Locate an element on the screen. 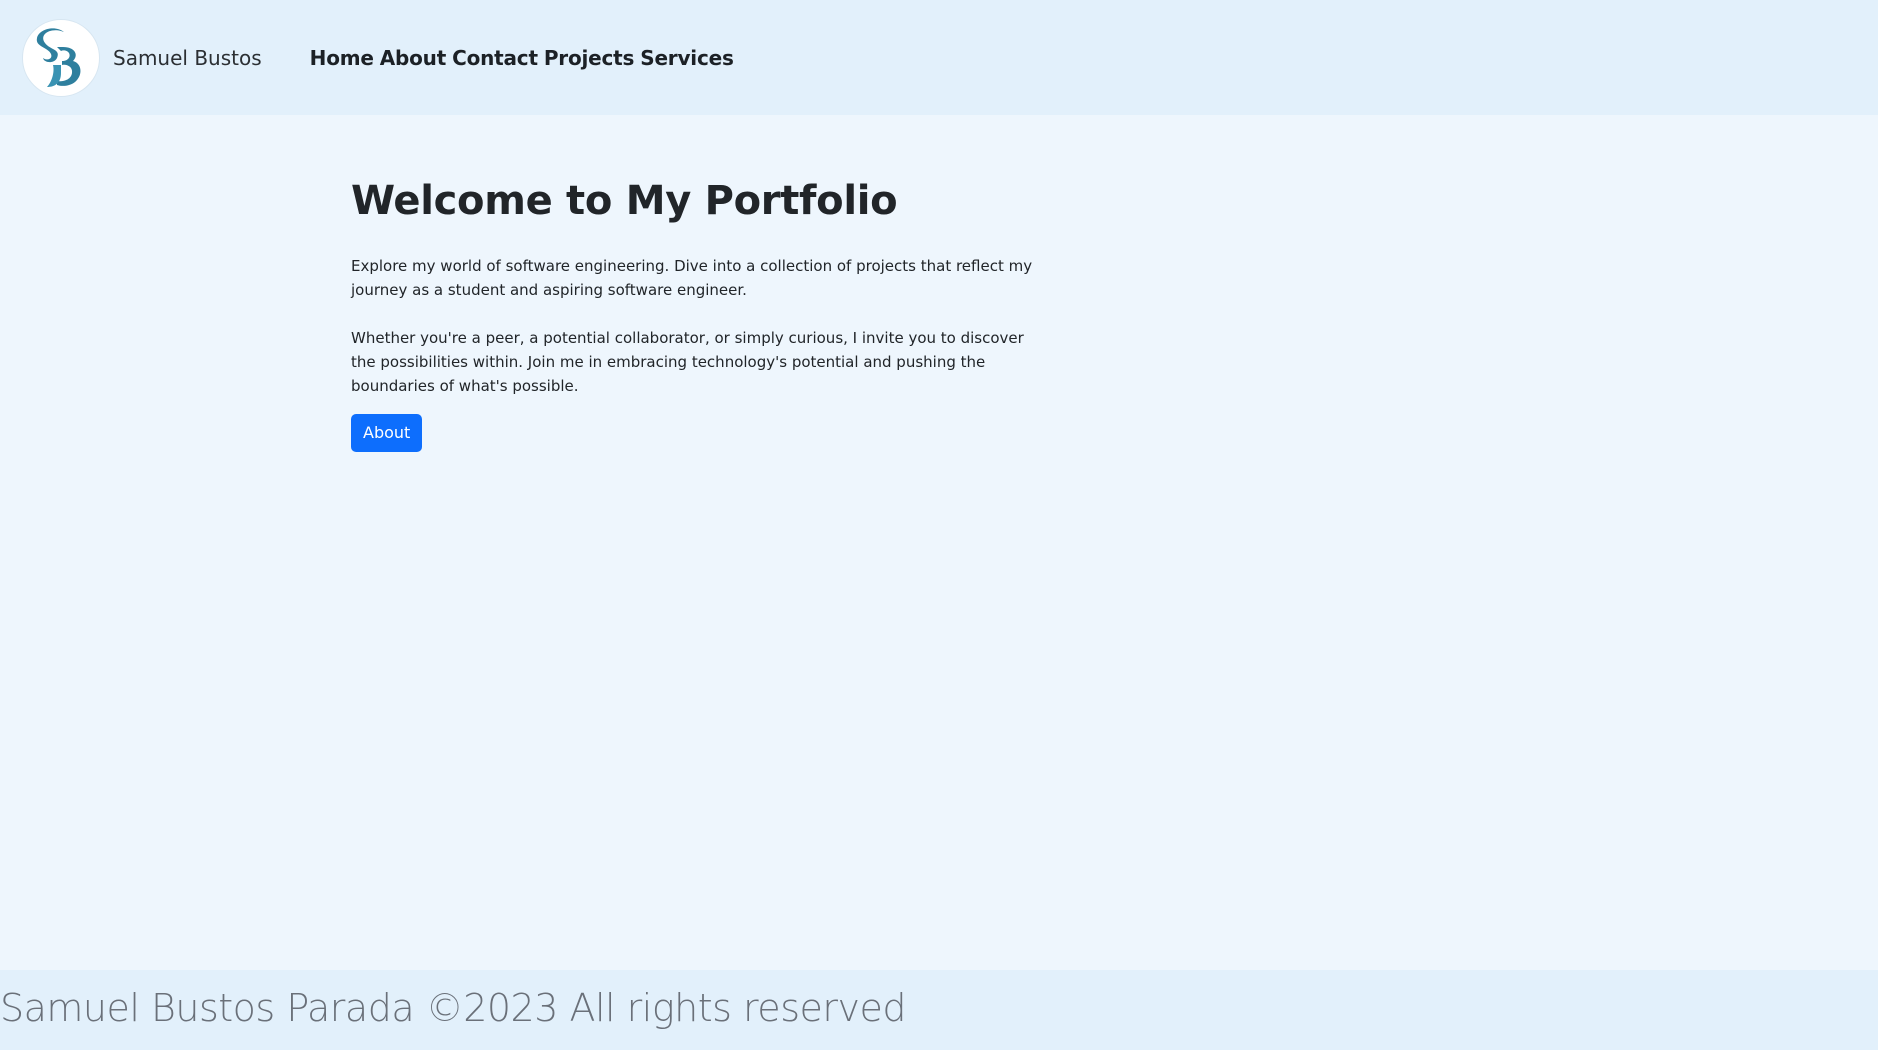 This screenshot has height=1050, width=1878. logo-graphic is located at coordinates (58, 57).